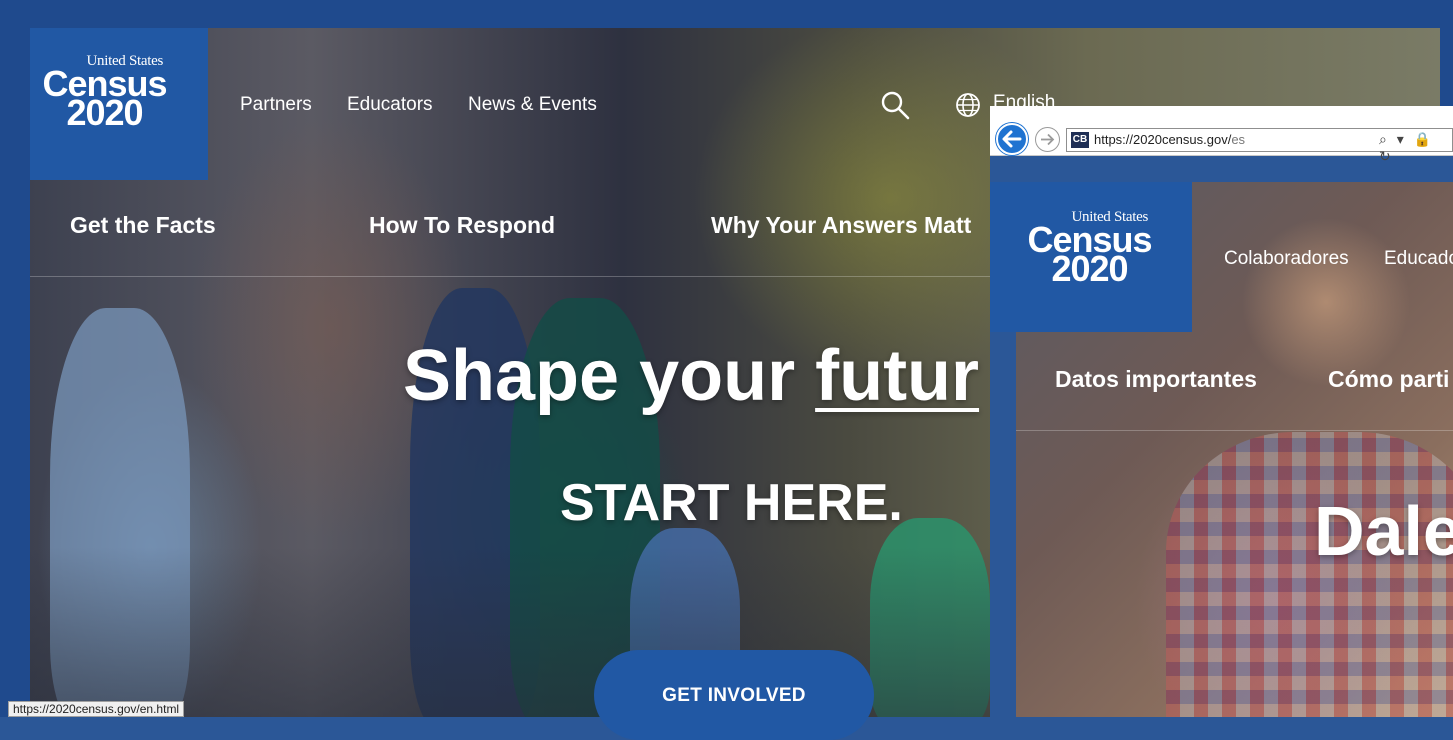  What do you see at coordinates (532, 105) in the screenshot?
I see `nav-news-events: News & Events` at bounding box center [532, 105].